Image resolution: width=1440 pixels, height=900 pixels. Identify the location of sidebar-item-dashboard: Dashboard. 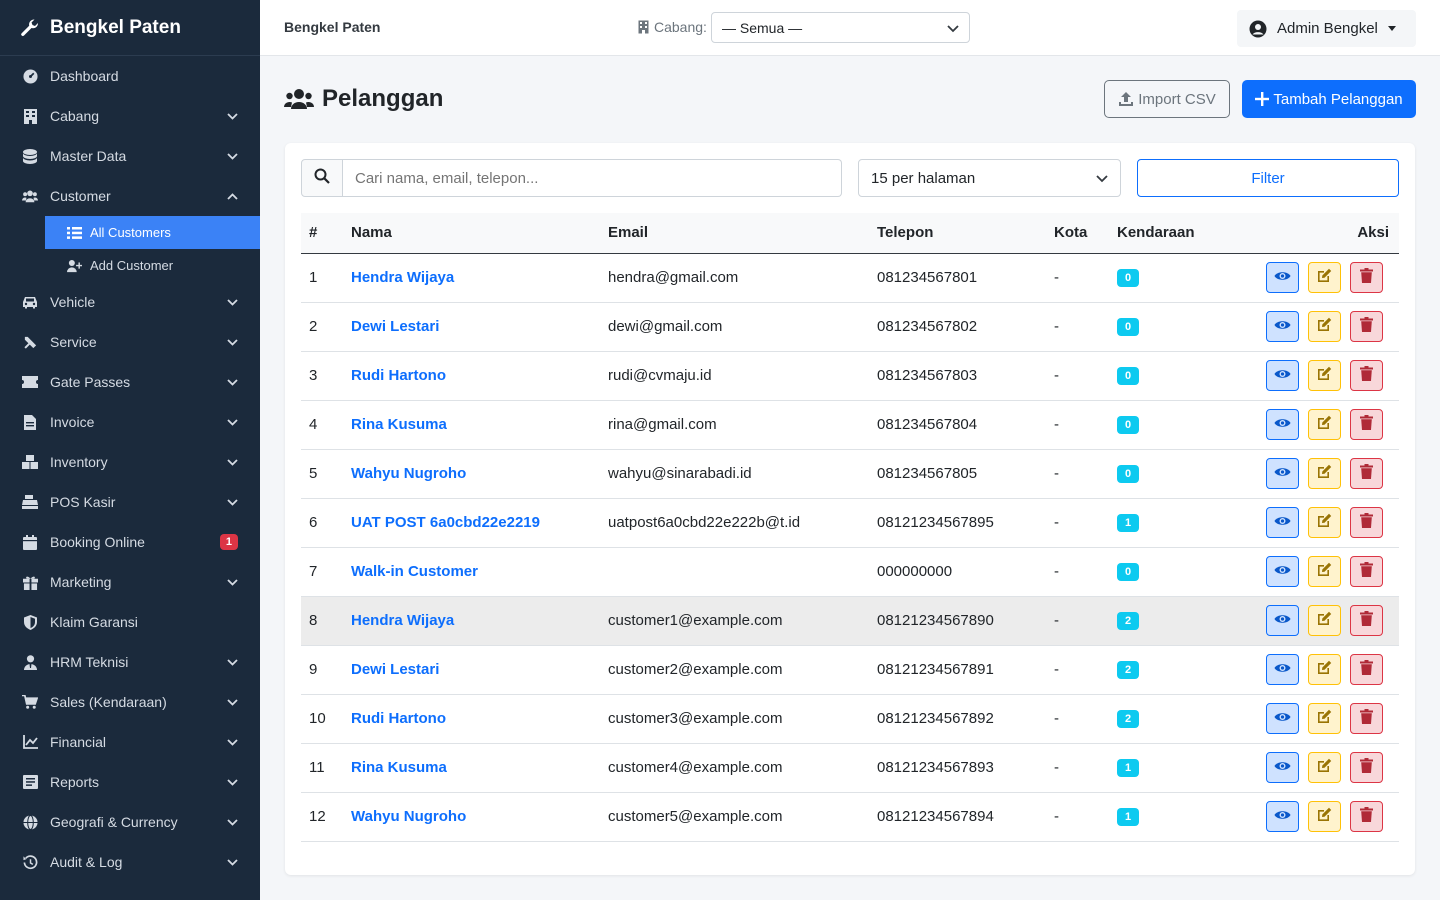
(130, 76).